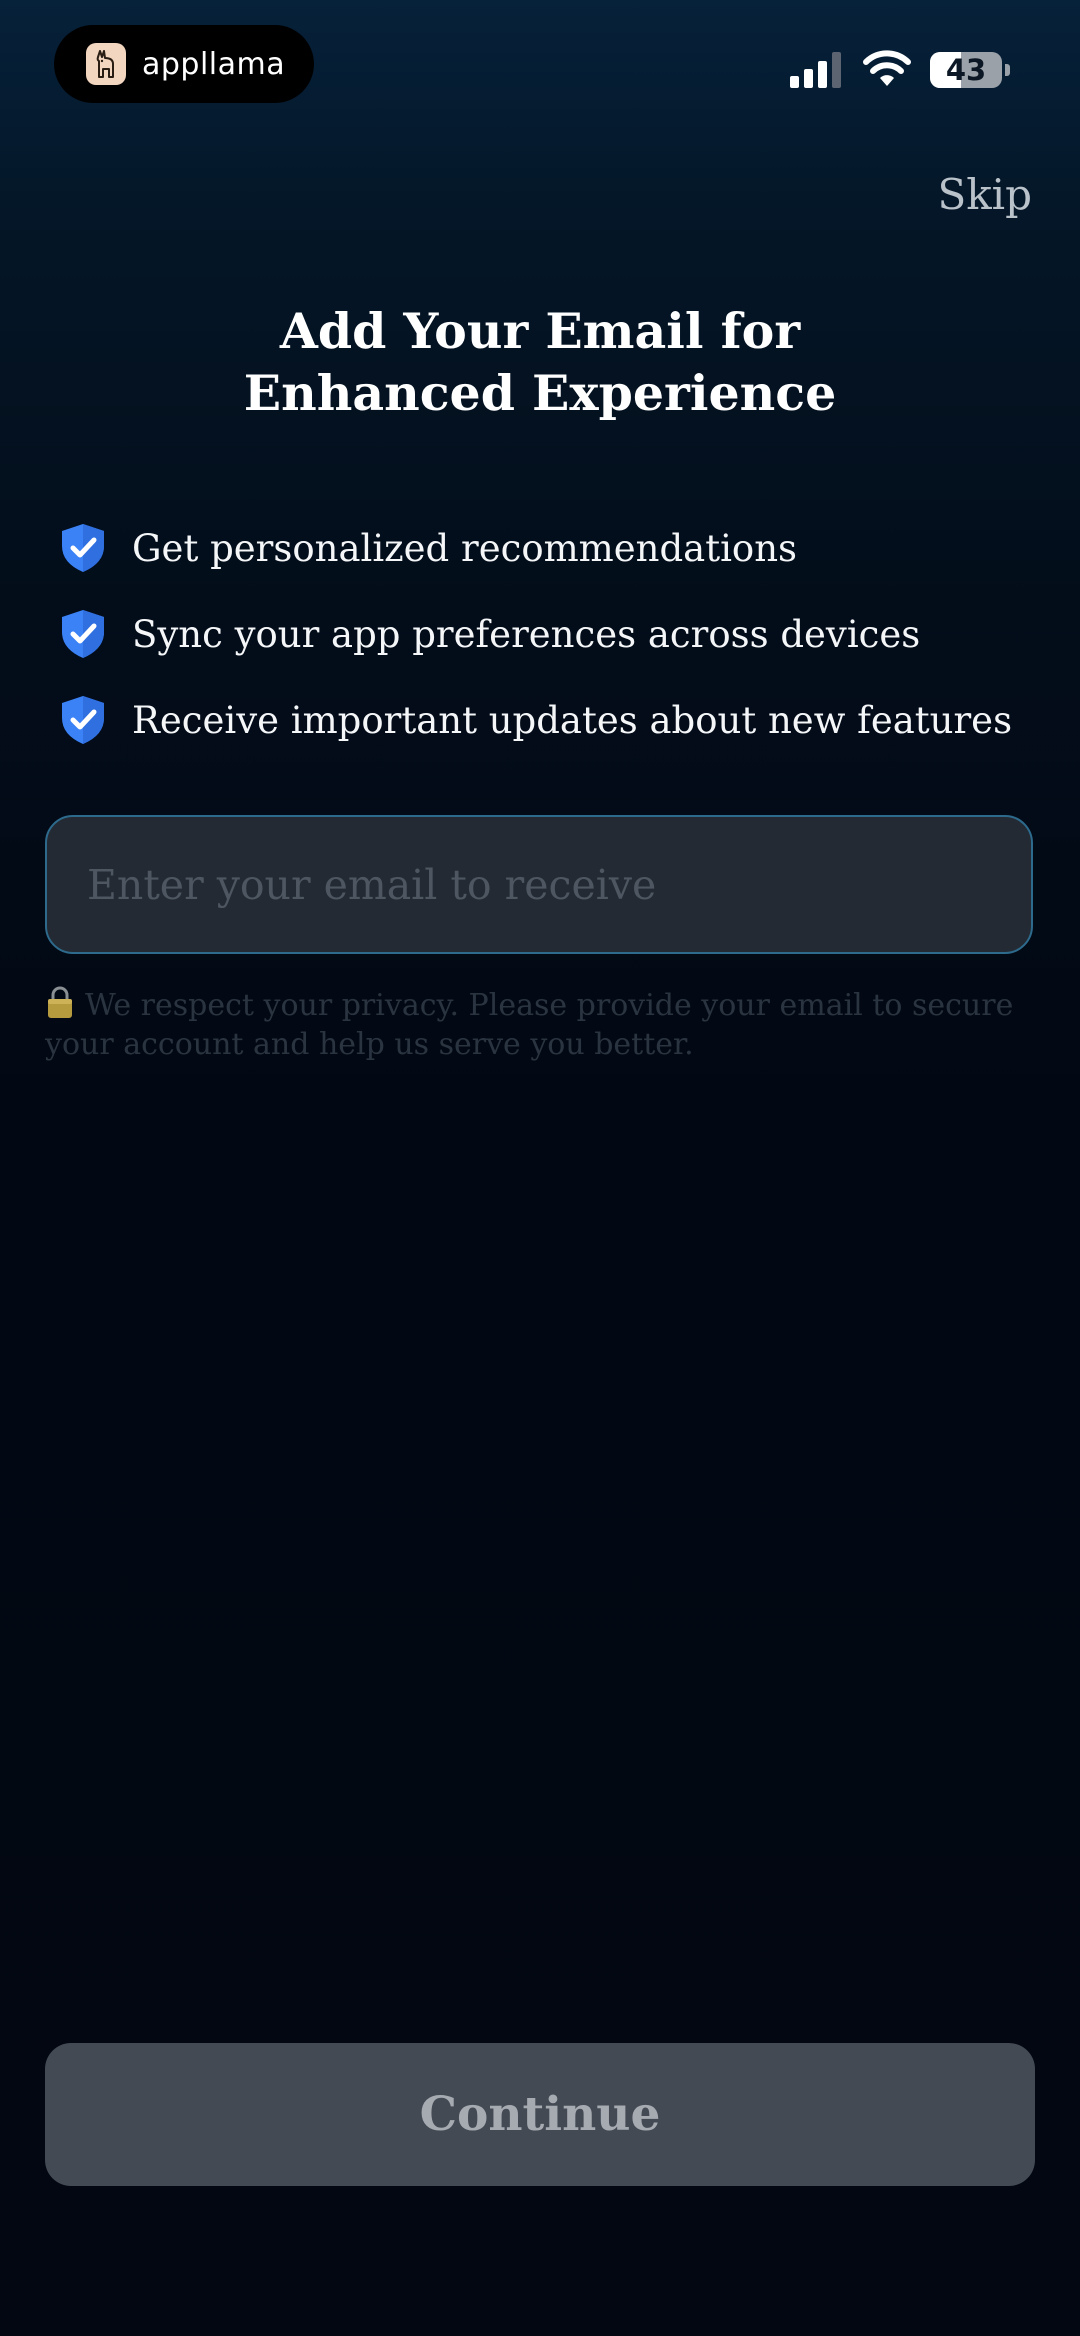 Image resolution: width=1080 pixels, height=2336 pixels. I want to click on wifi-icon, so click(887, 69).